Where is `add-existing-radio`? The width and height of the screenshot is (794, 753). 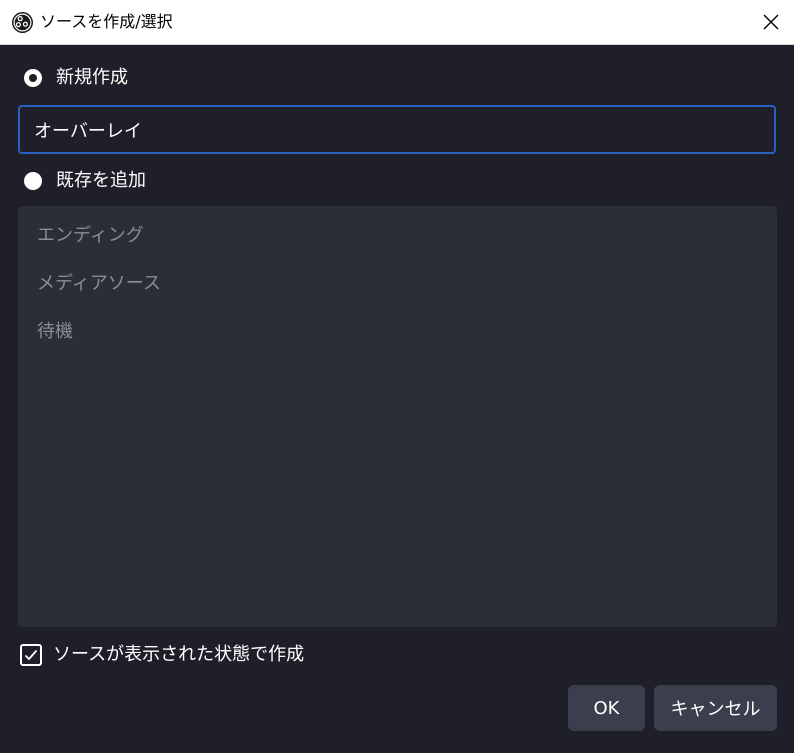 add-existing-radio is located at coordinates (33, 181).